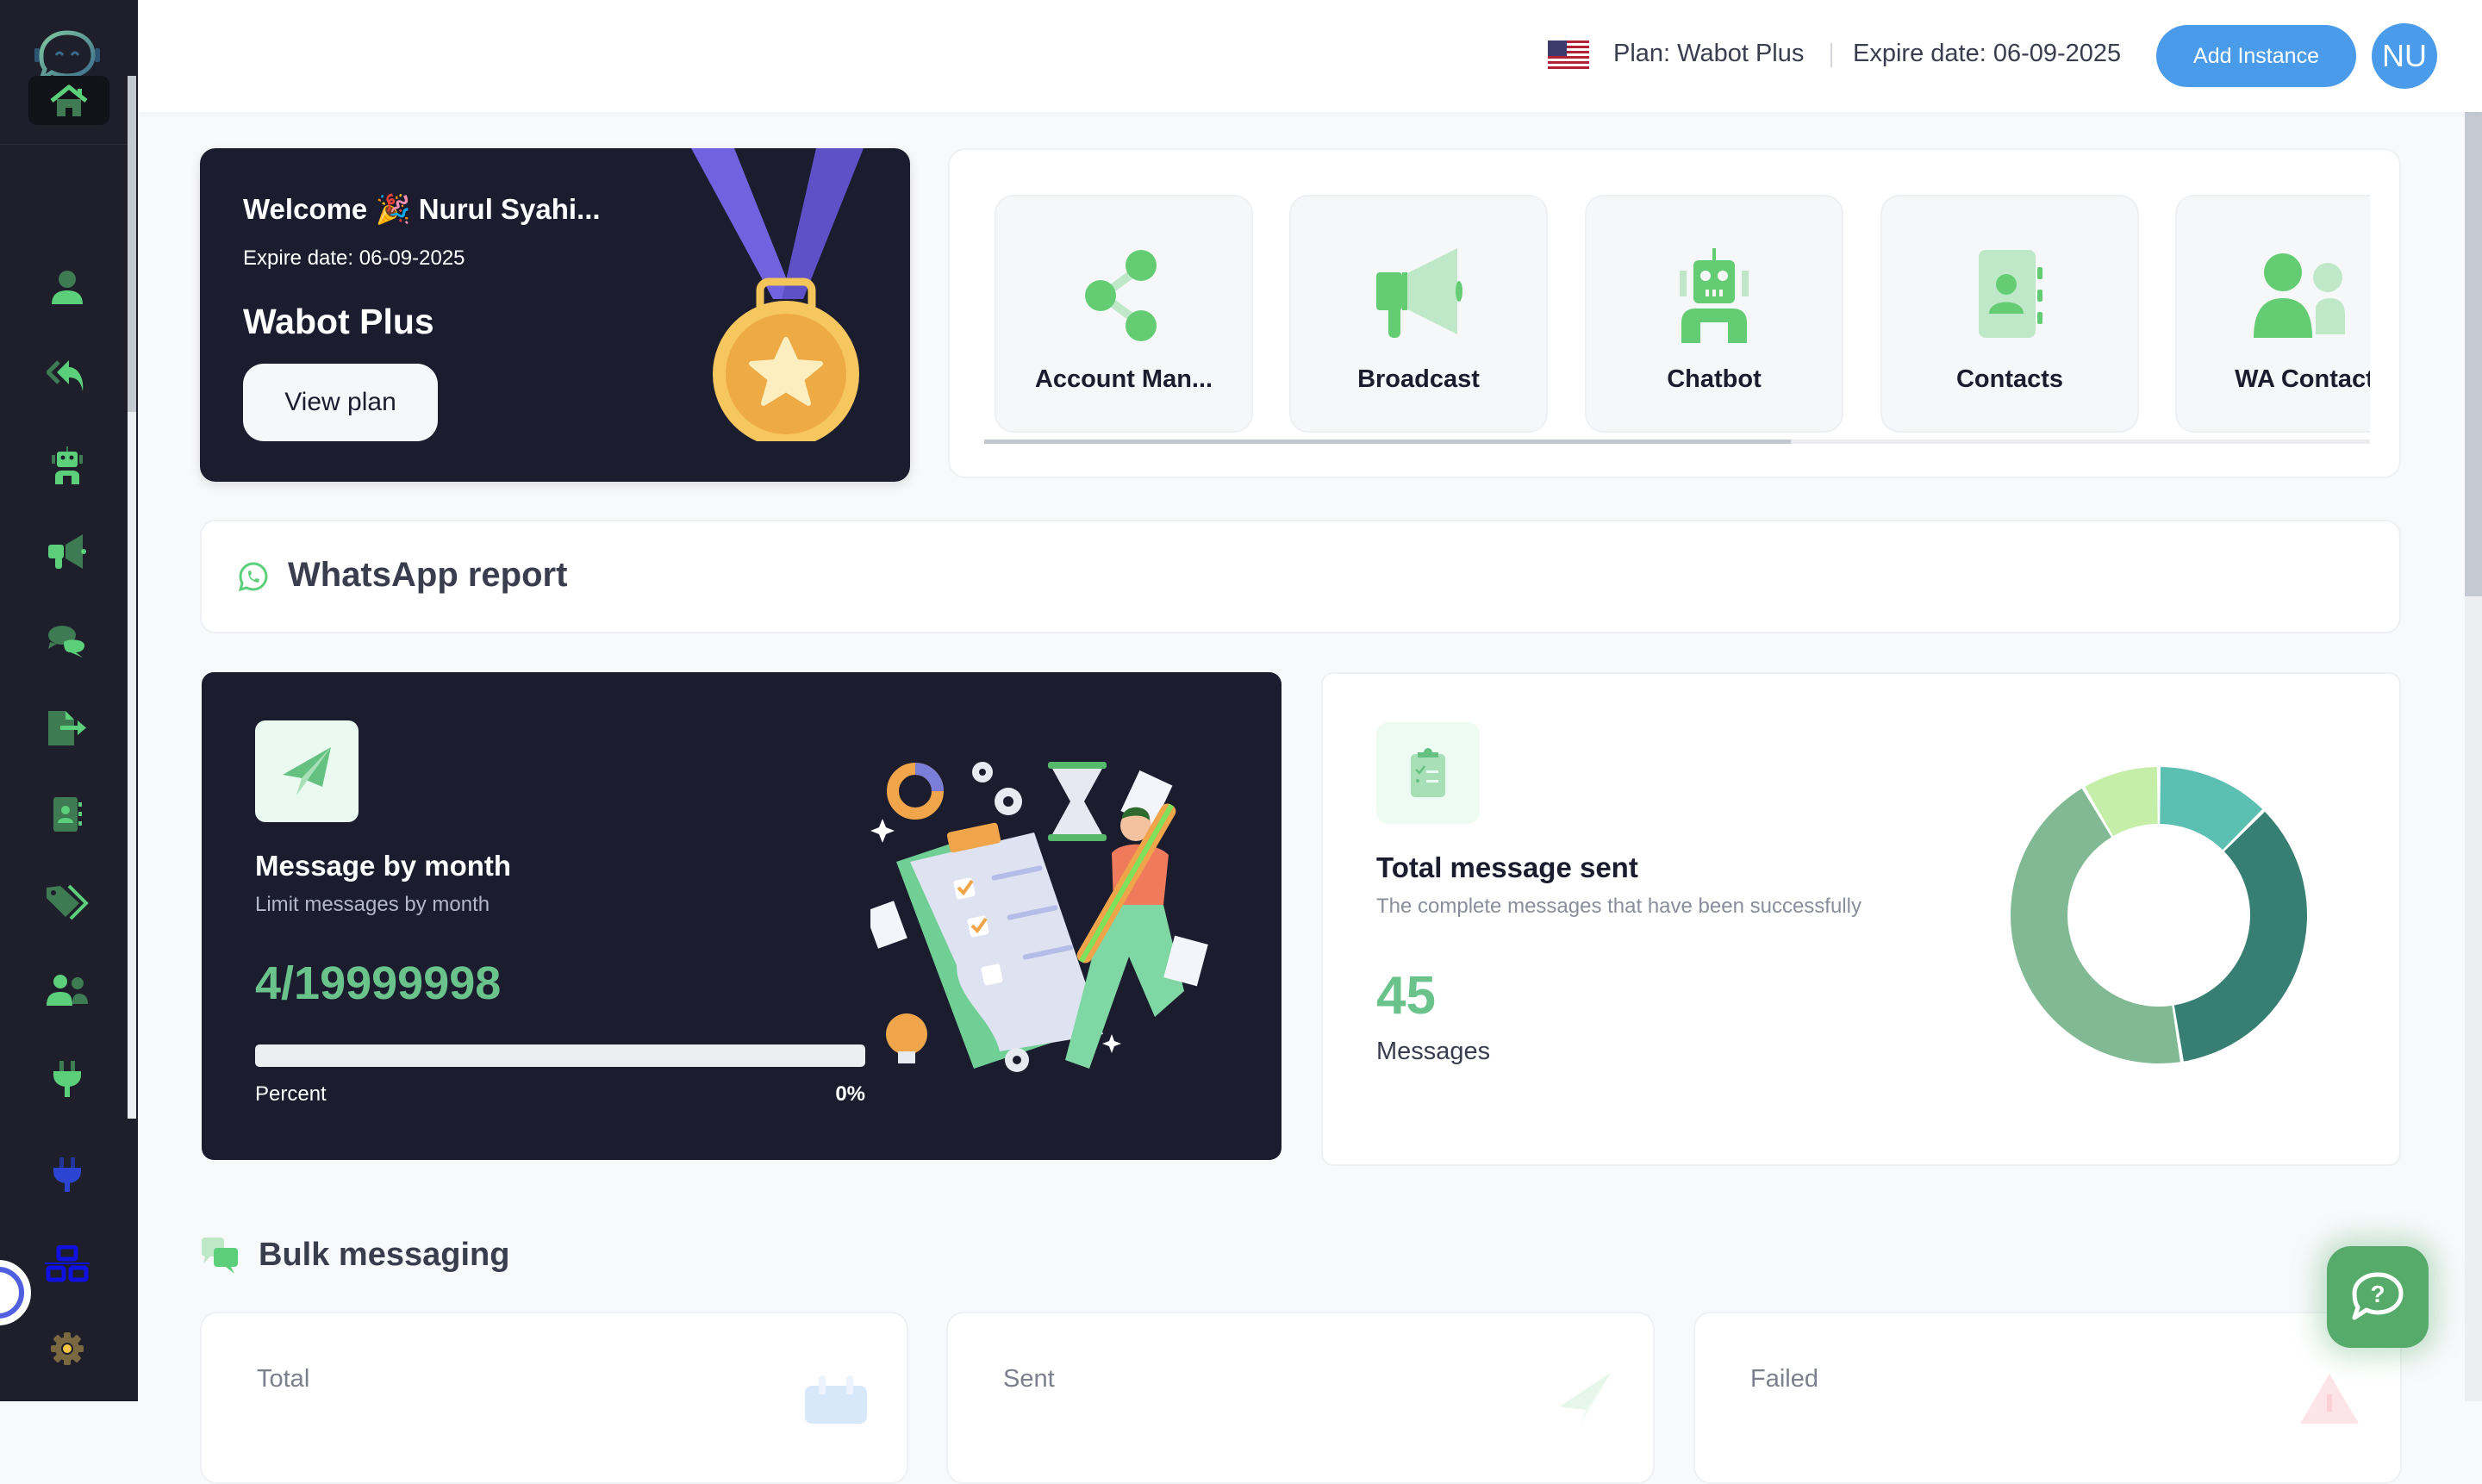 The image size is (2482, 1484). Describe the element at coordinates (836, 1400) in the screenshot. I see `calendar-icon` at that location.